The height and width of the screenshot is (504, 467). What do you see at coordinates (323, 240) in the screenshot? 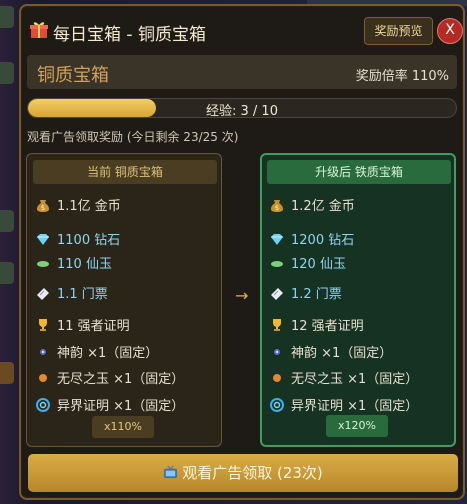
I see `reward-text: 1200 钻石` at bounding box center [323, 240].